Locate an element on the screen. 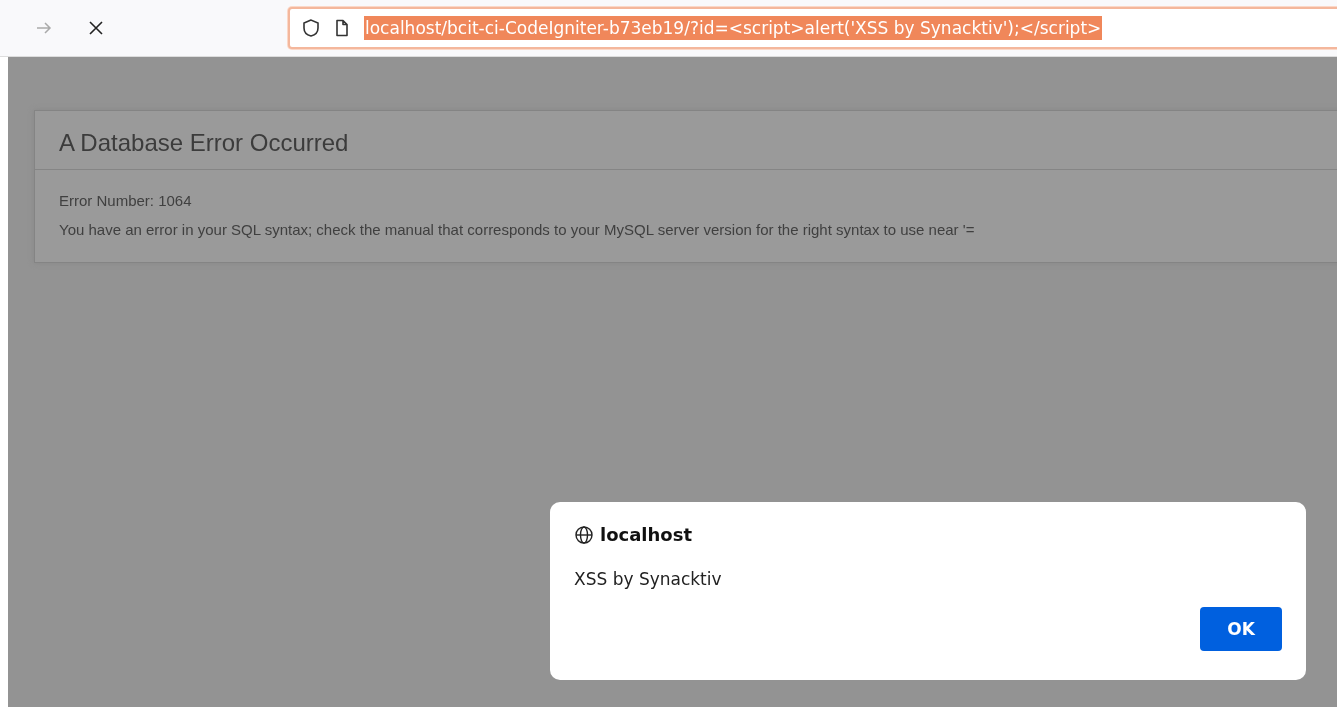  error-text: You have an error in your SQL syntax; check the manual that corresponds to your MySQL server version for the right syntax to use near '= is located at coordinates (517, 229).